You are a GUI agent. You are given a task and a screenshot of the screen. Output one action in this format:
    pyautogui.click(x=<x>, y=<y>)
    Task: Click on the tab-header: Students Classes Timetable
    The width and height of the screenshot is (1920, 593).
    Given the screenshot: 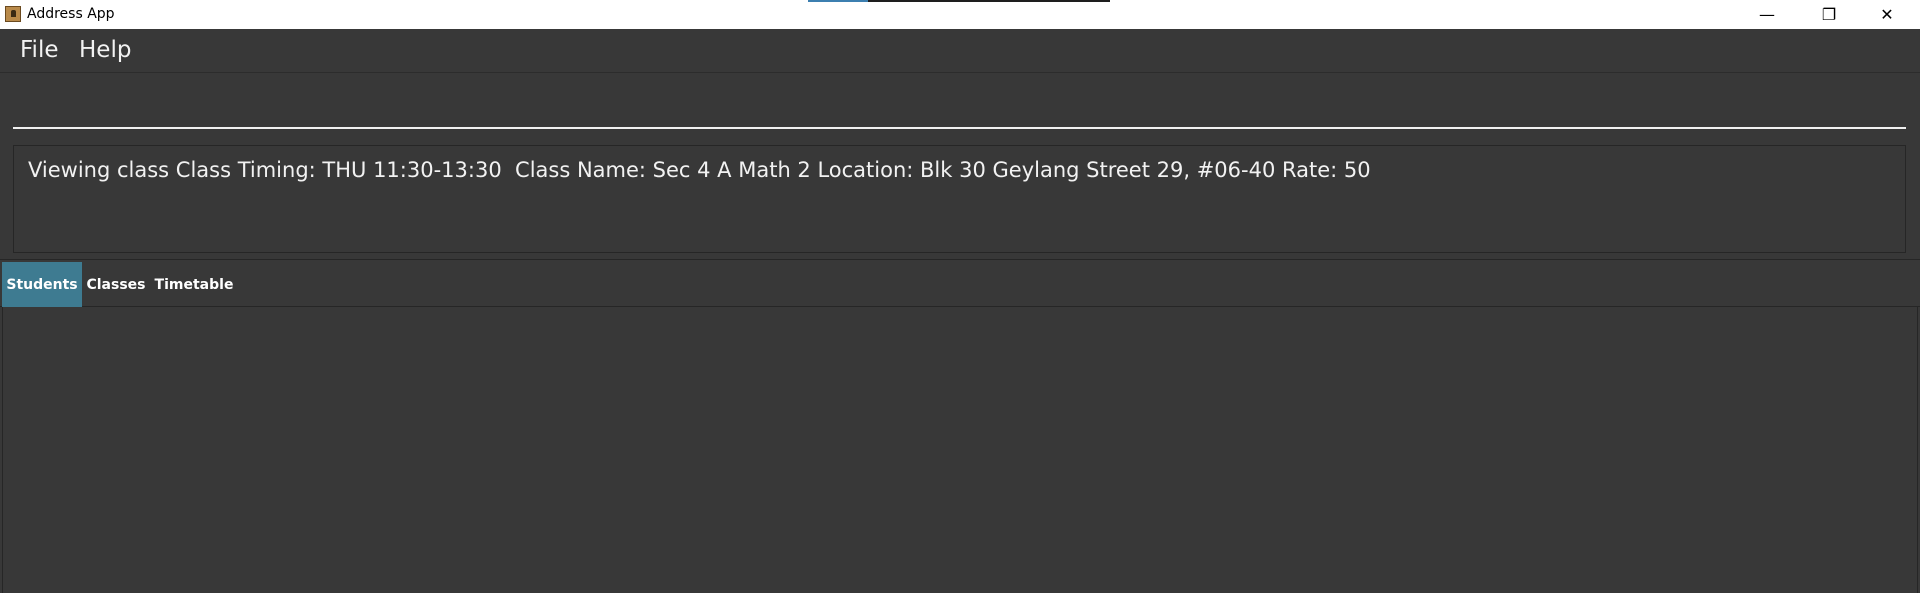 What is the action you would take?
    pyautogui.click(x=960, y=283)
    